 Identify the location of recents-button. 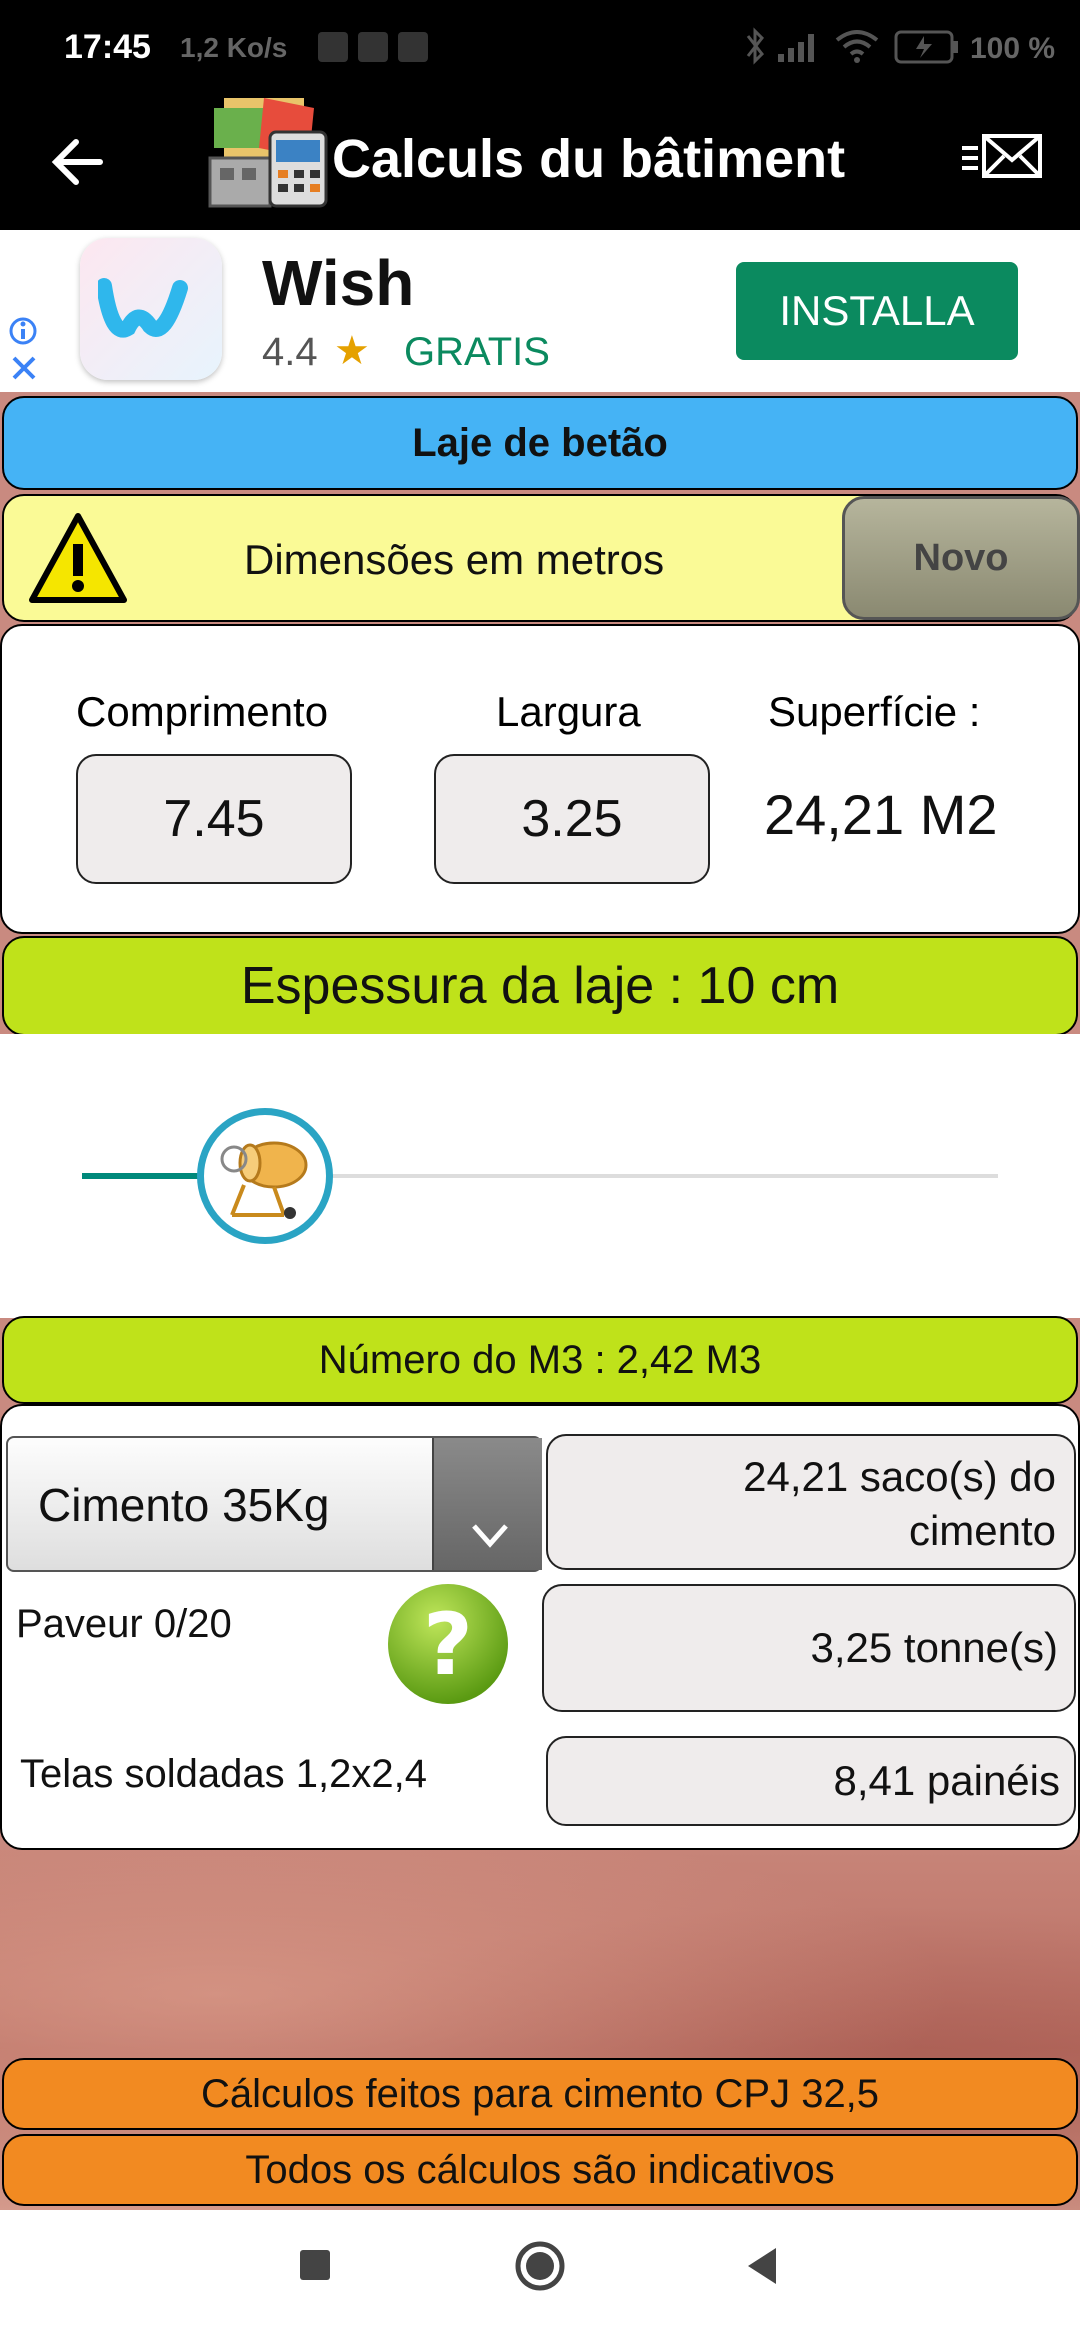
(315, 2265).